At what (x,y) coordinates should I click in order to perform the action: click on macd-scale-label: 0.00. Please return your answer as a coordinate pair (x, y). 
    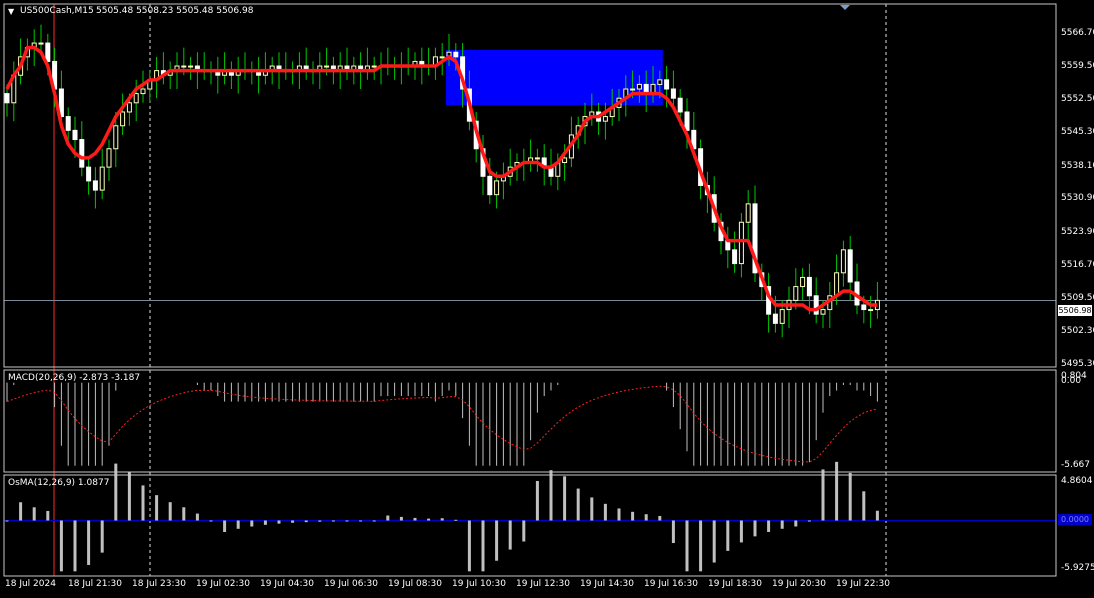
    Looking at the image, I should click on (1071, 381).